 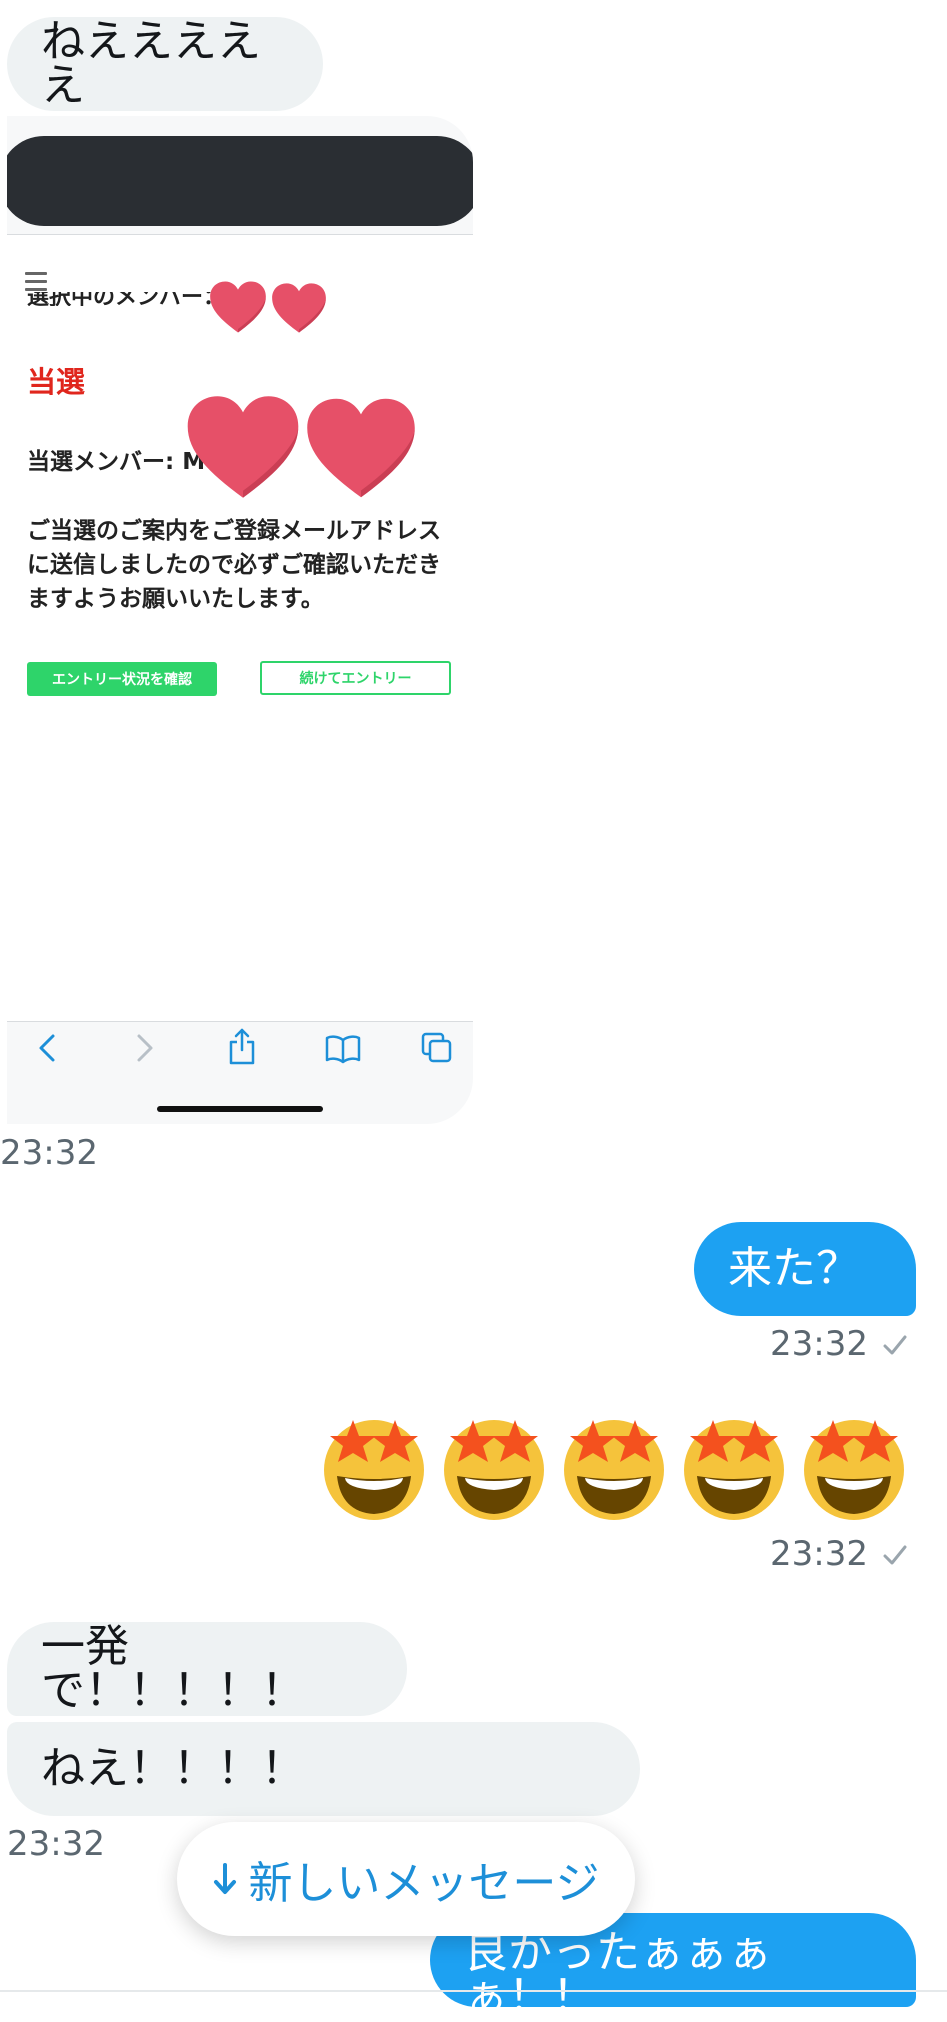 I want to click on win-title: 当選, so click(x=56, y=382).